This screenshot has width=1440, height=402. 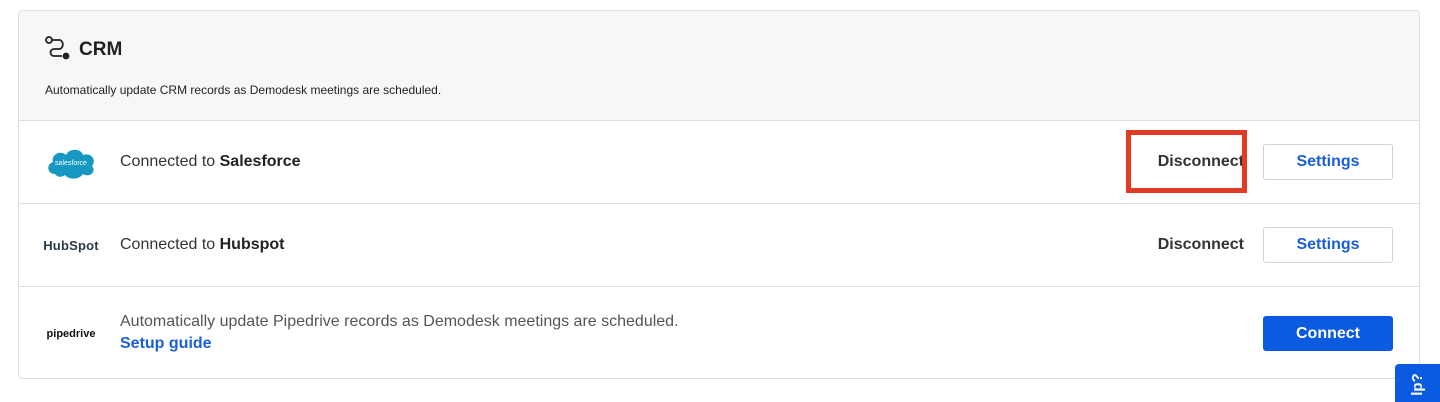 What do you see at coordinates (101, 49) in the screenshot?
I see `page-title: CRM` at bounding box center [101, 49].